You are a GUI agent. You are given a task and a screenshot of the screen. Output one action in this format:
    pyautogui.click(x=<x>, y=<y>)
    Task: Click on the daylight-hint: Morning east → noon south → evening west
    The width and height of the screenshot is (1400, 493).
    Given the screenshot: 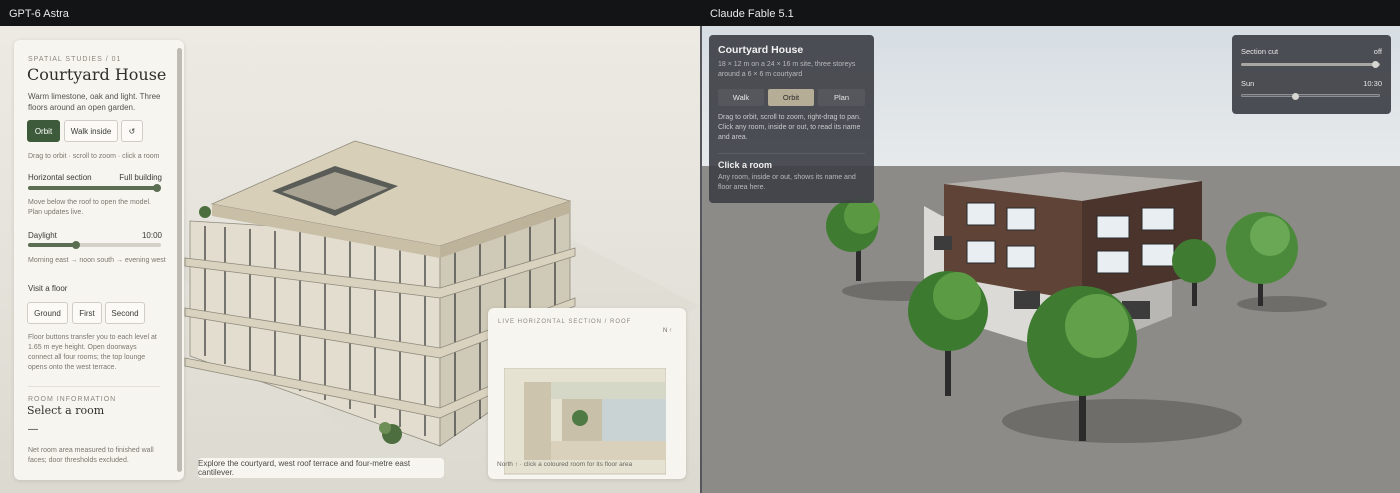 What is the action you would take?
    pyautogui.click(x=97, y=260)
    